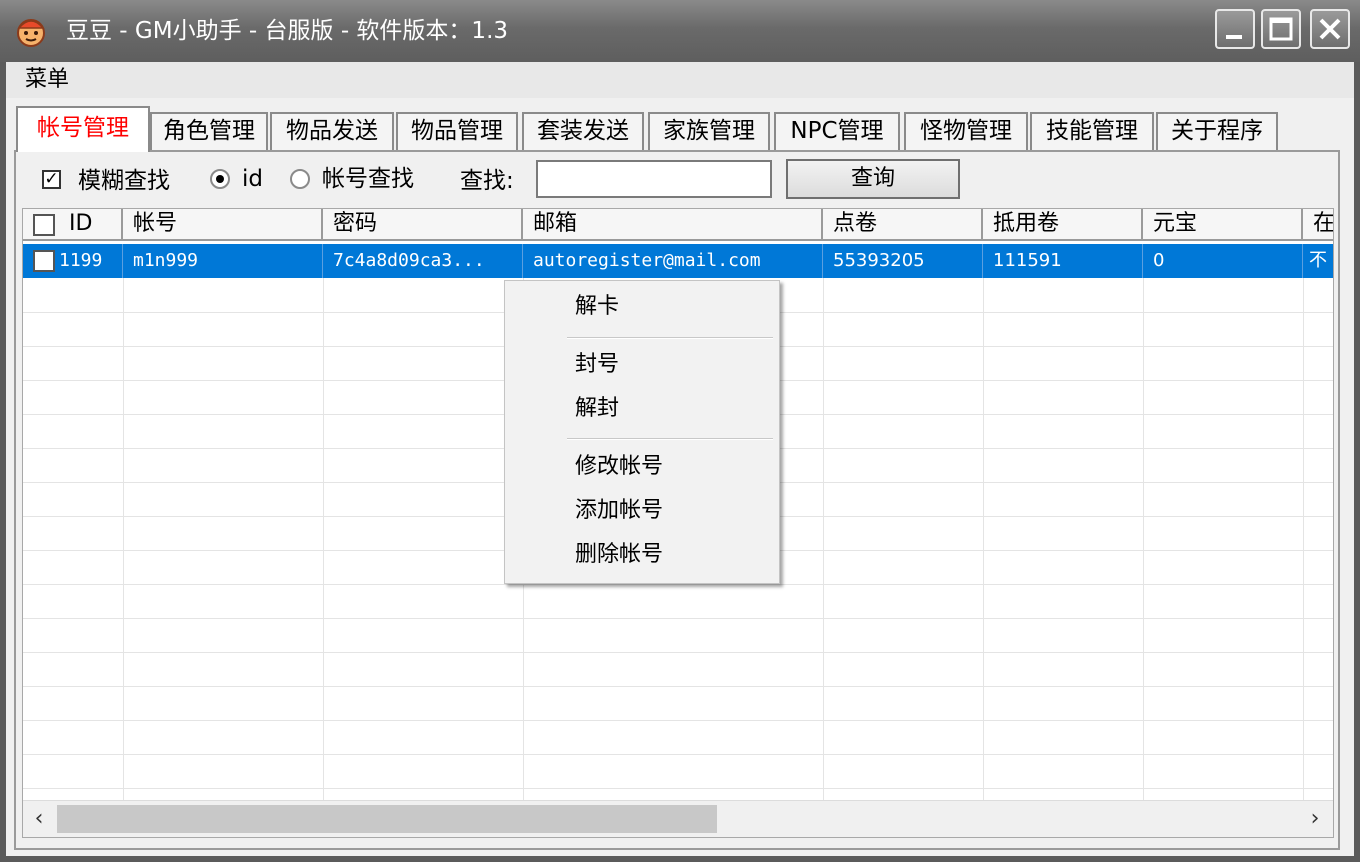 The image size is (1360, 862). Describe the element at coordinates (673, 225) in the screenshot. I see `column-header-email: 邮箱` at that location.